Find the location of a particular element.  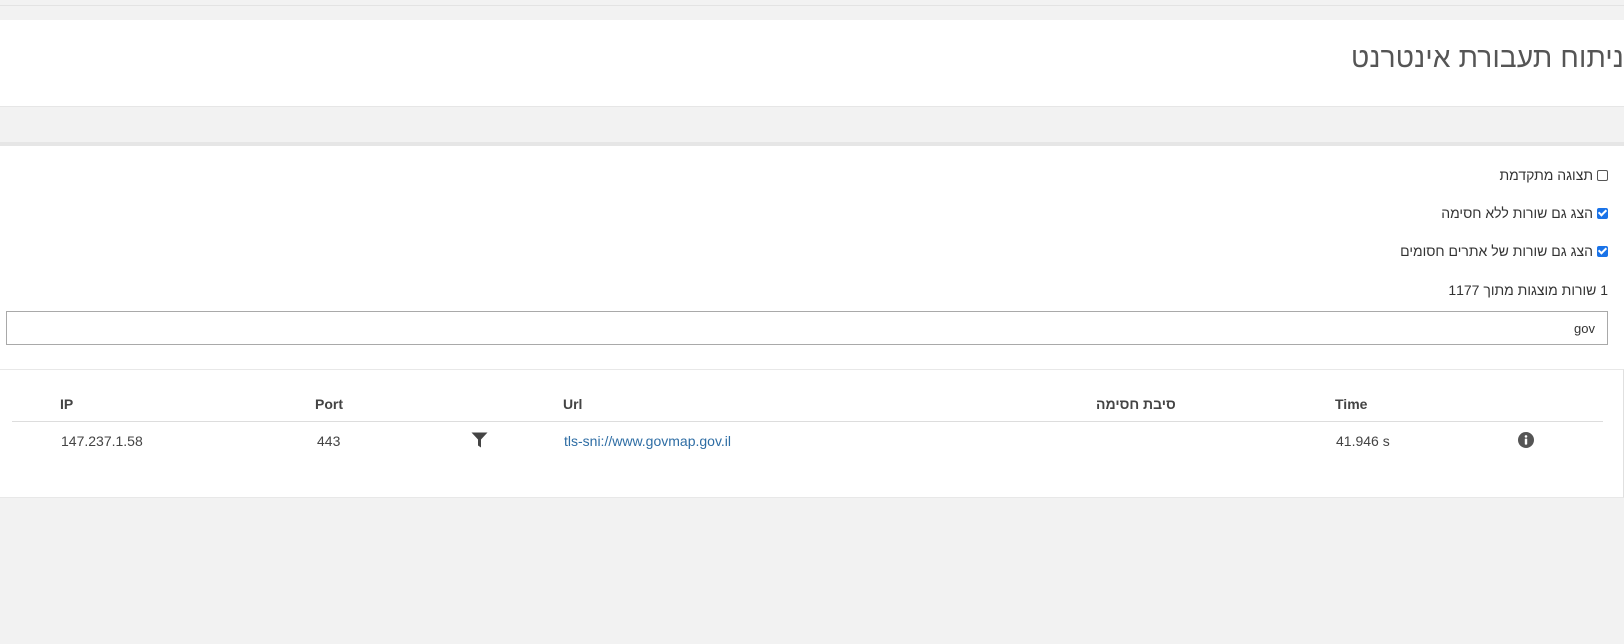

title-panel: ניתוח תעבורת אינטרנט is located at coordinates (812, 63).